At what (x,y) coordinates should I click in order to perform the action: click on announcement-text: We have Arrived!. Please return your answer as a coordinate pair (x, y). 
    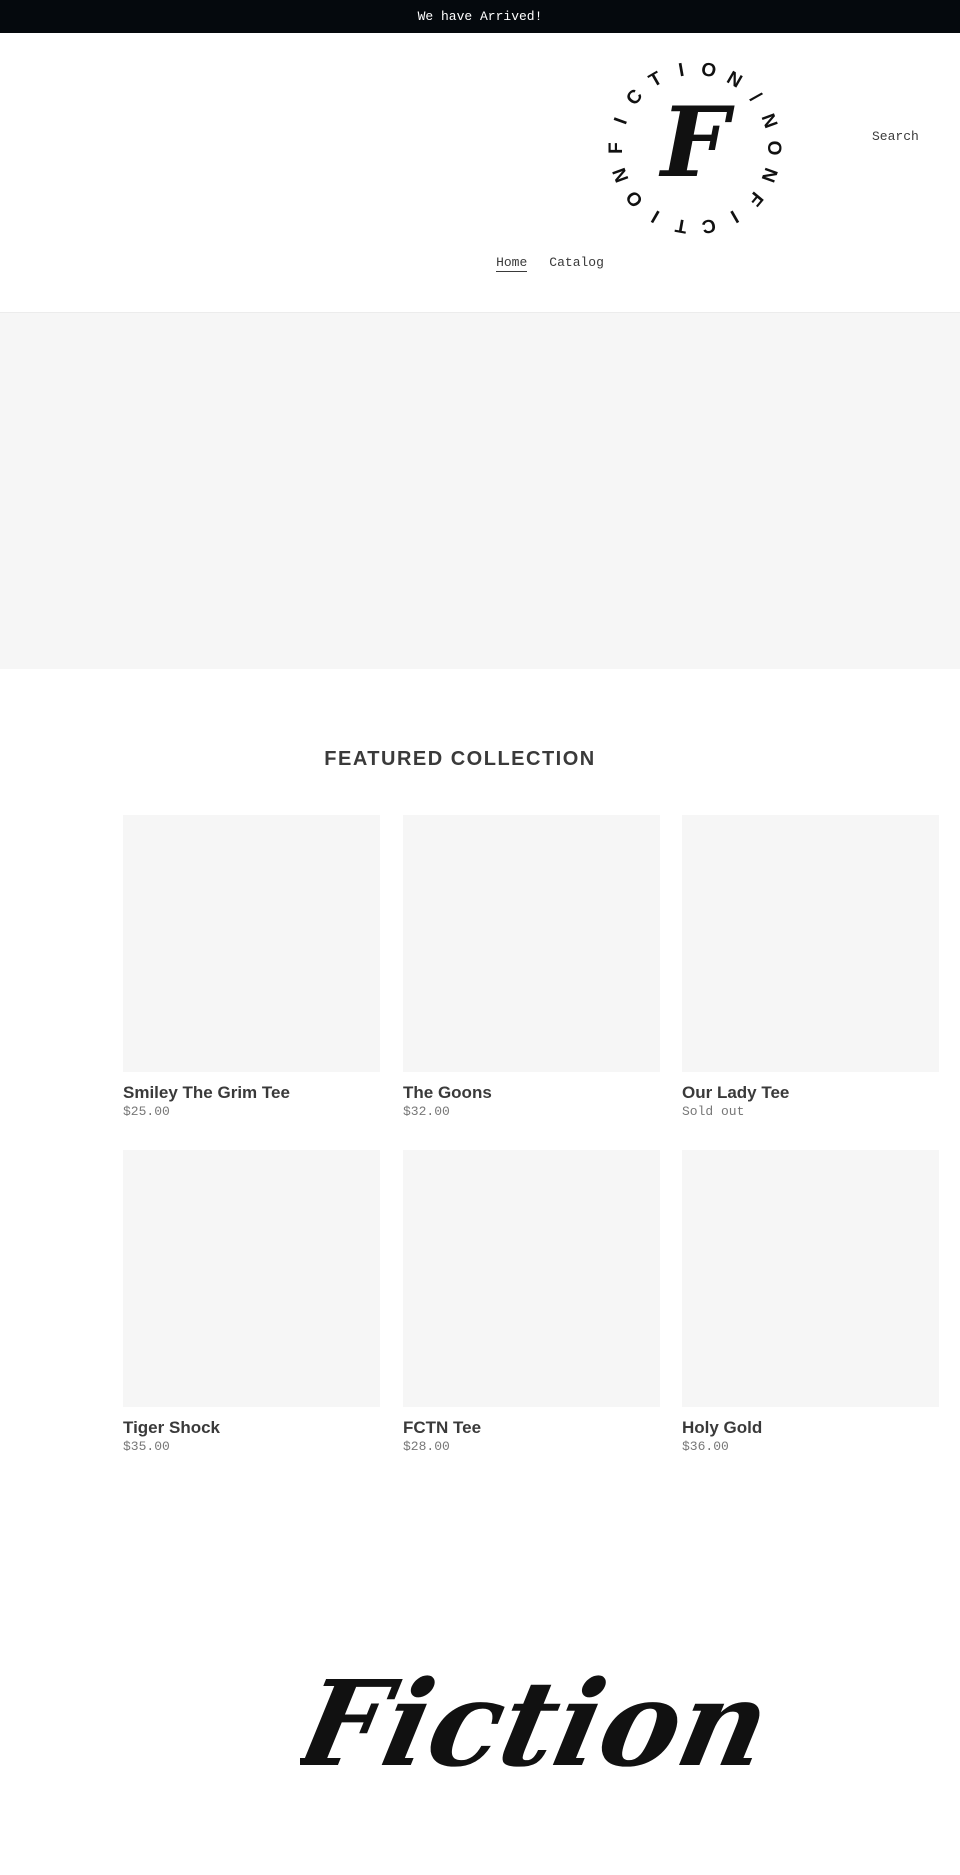
    Looking at the image, I should click on (480, 16).